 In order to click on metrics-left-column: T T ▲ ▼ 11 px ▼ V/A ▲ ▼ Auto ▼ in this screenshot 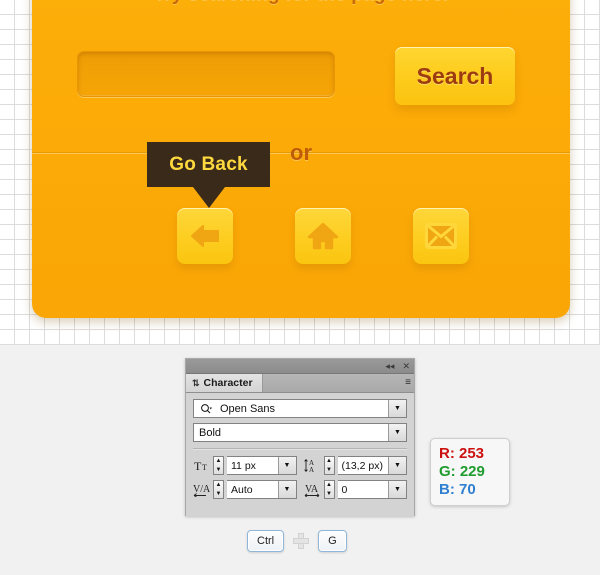, I will do `click(245, 480)`.